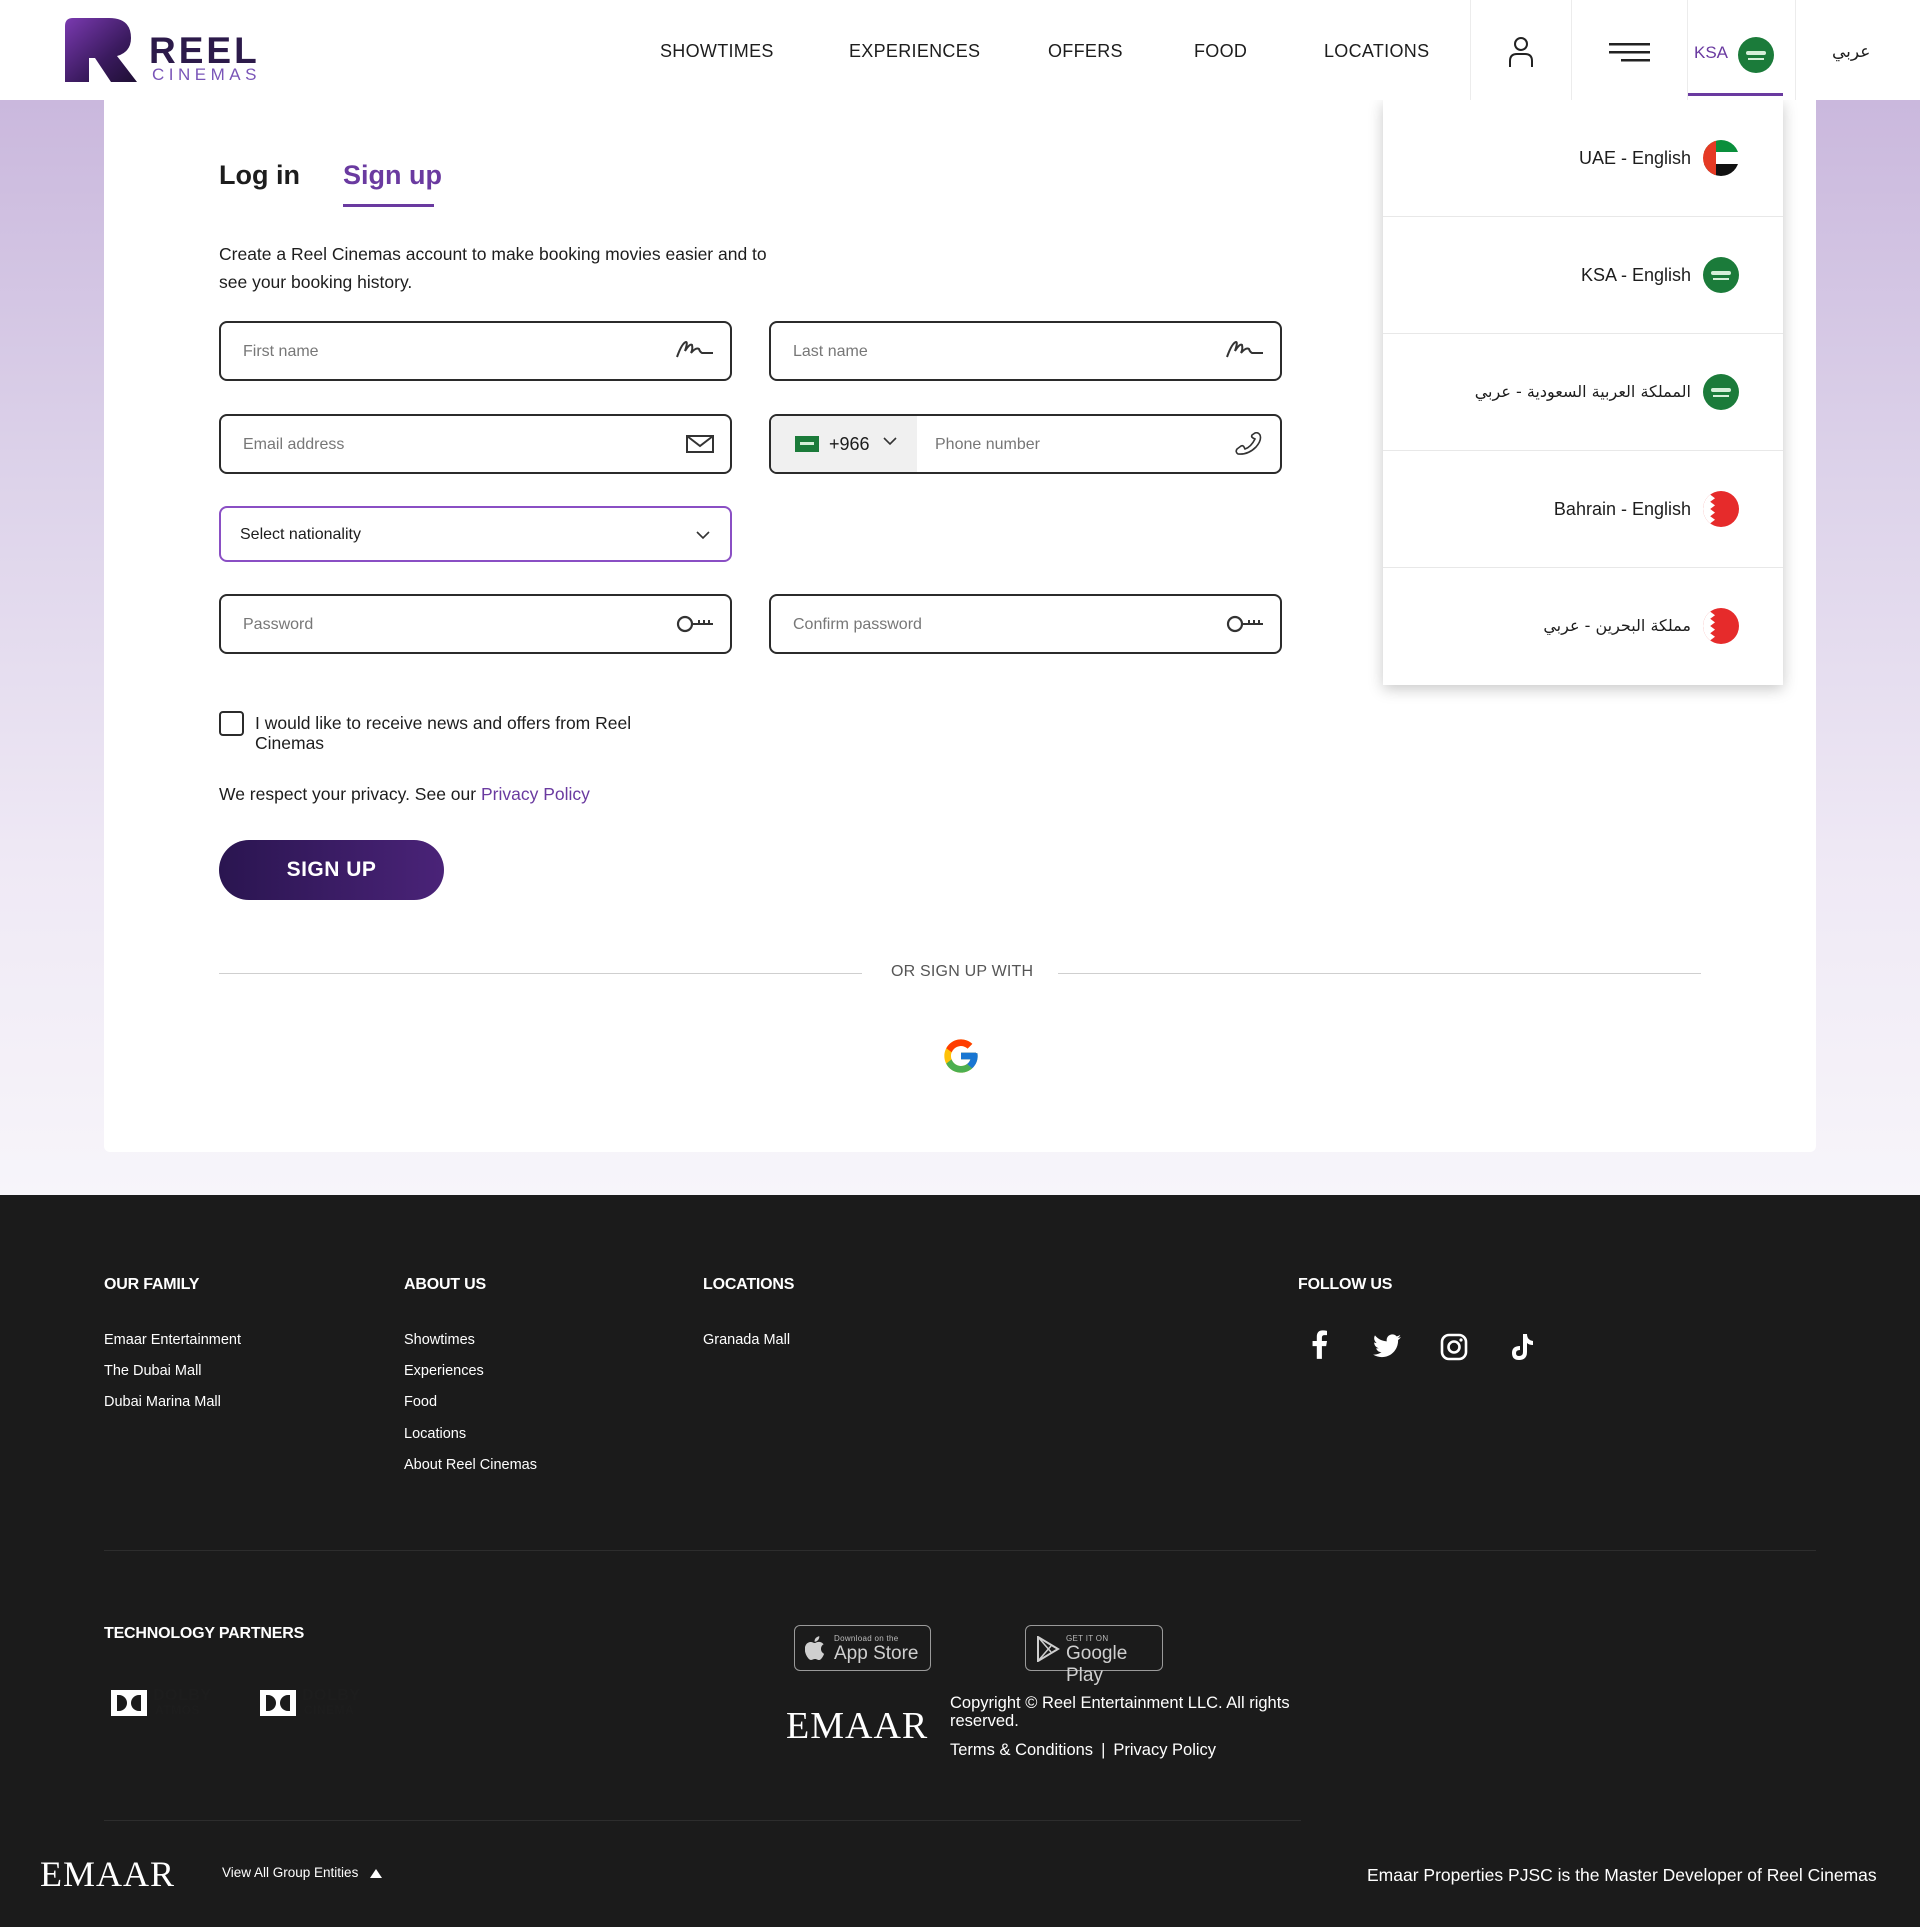 The width and height of the screenshot is (1920, 1927). Describe the element at coordinates (1521, 52) in the screenshot. I see `user-account-icon` at that location.